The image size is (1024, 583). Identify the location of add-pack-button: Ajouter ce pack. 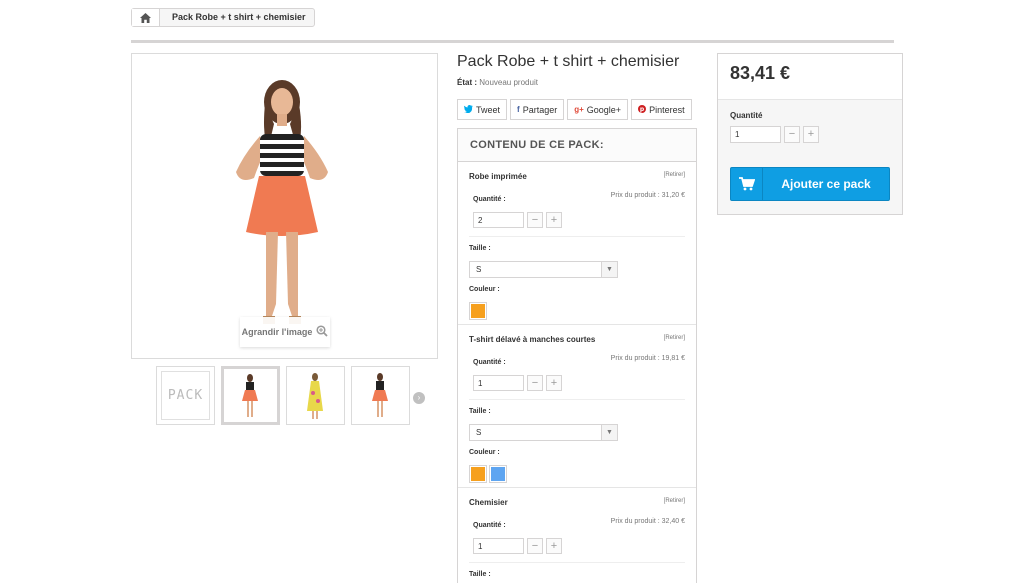
(810, 184).